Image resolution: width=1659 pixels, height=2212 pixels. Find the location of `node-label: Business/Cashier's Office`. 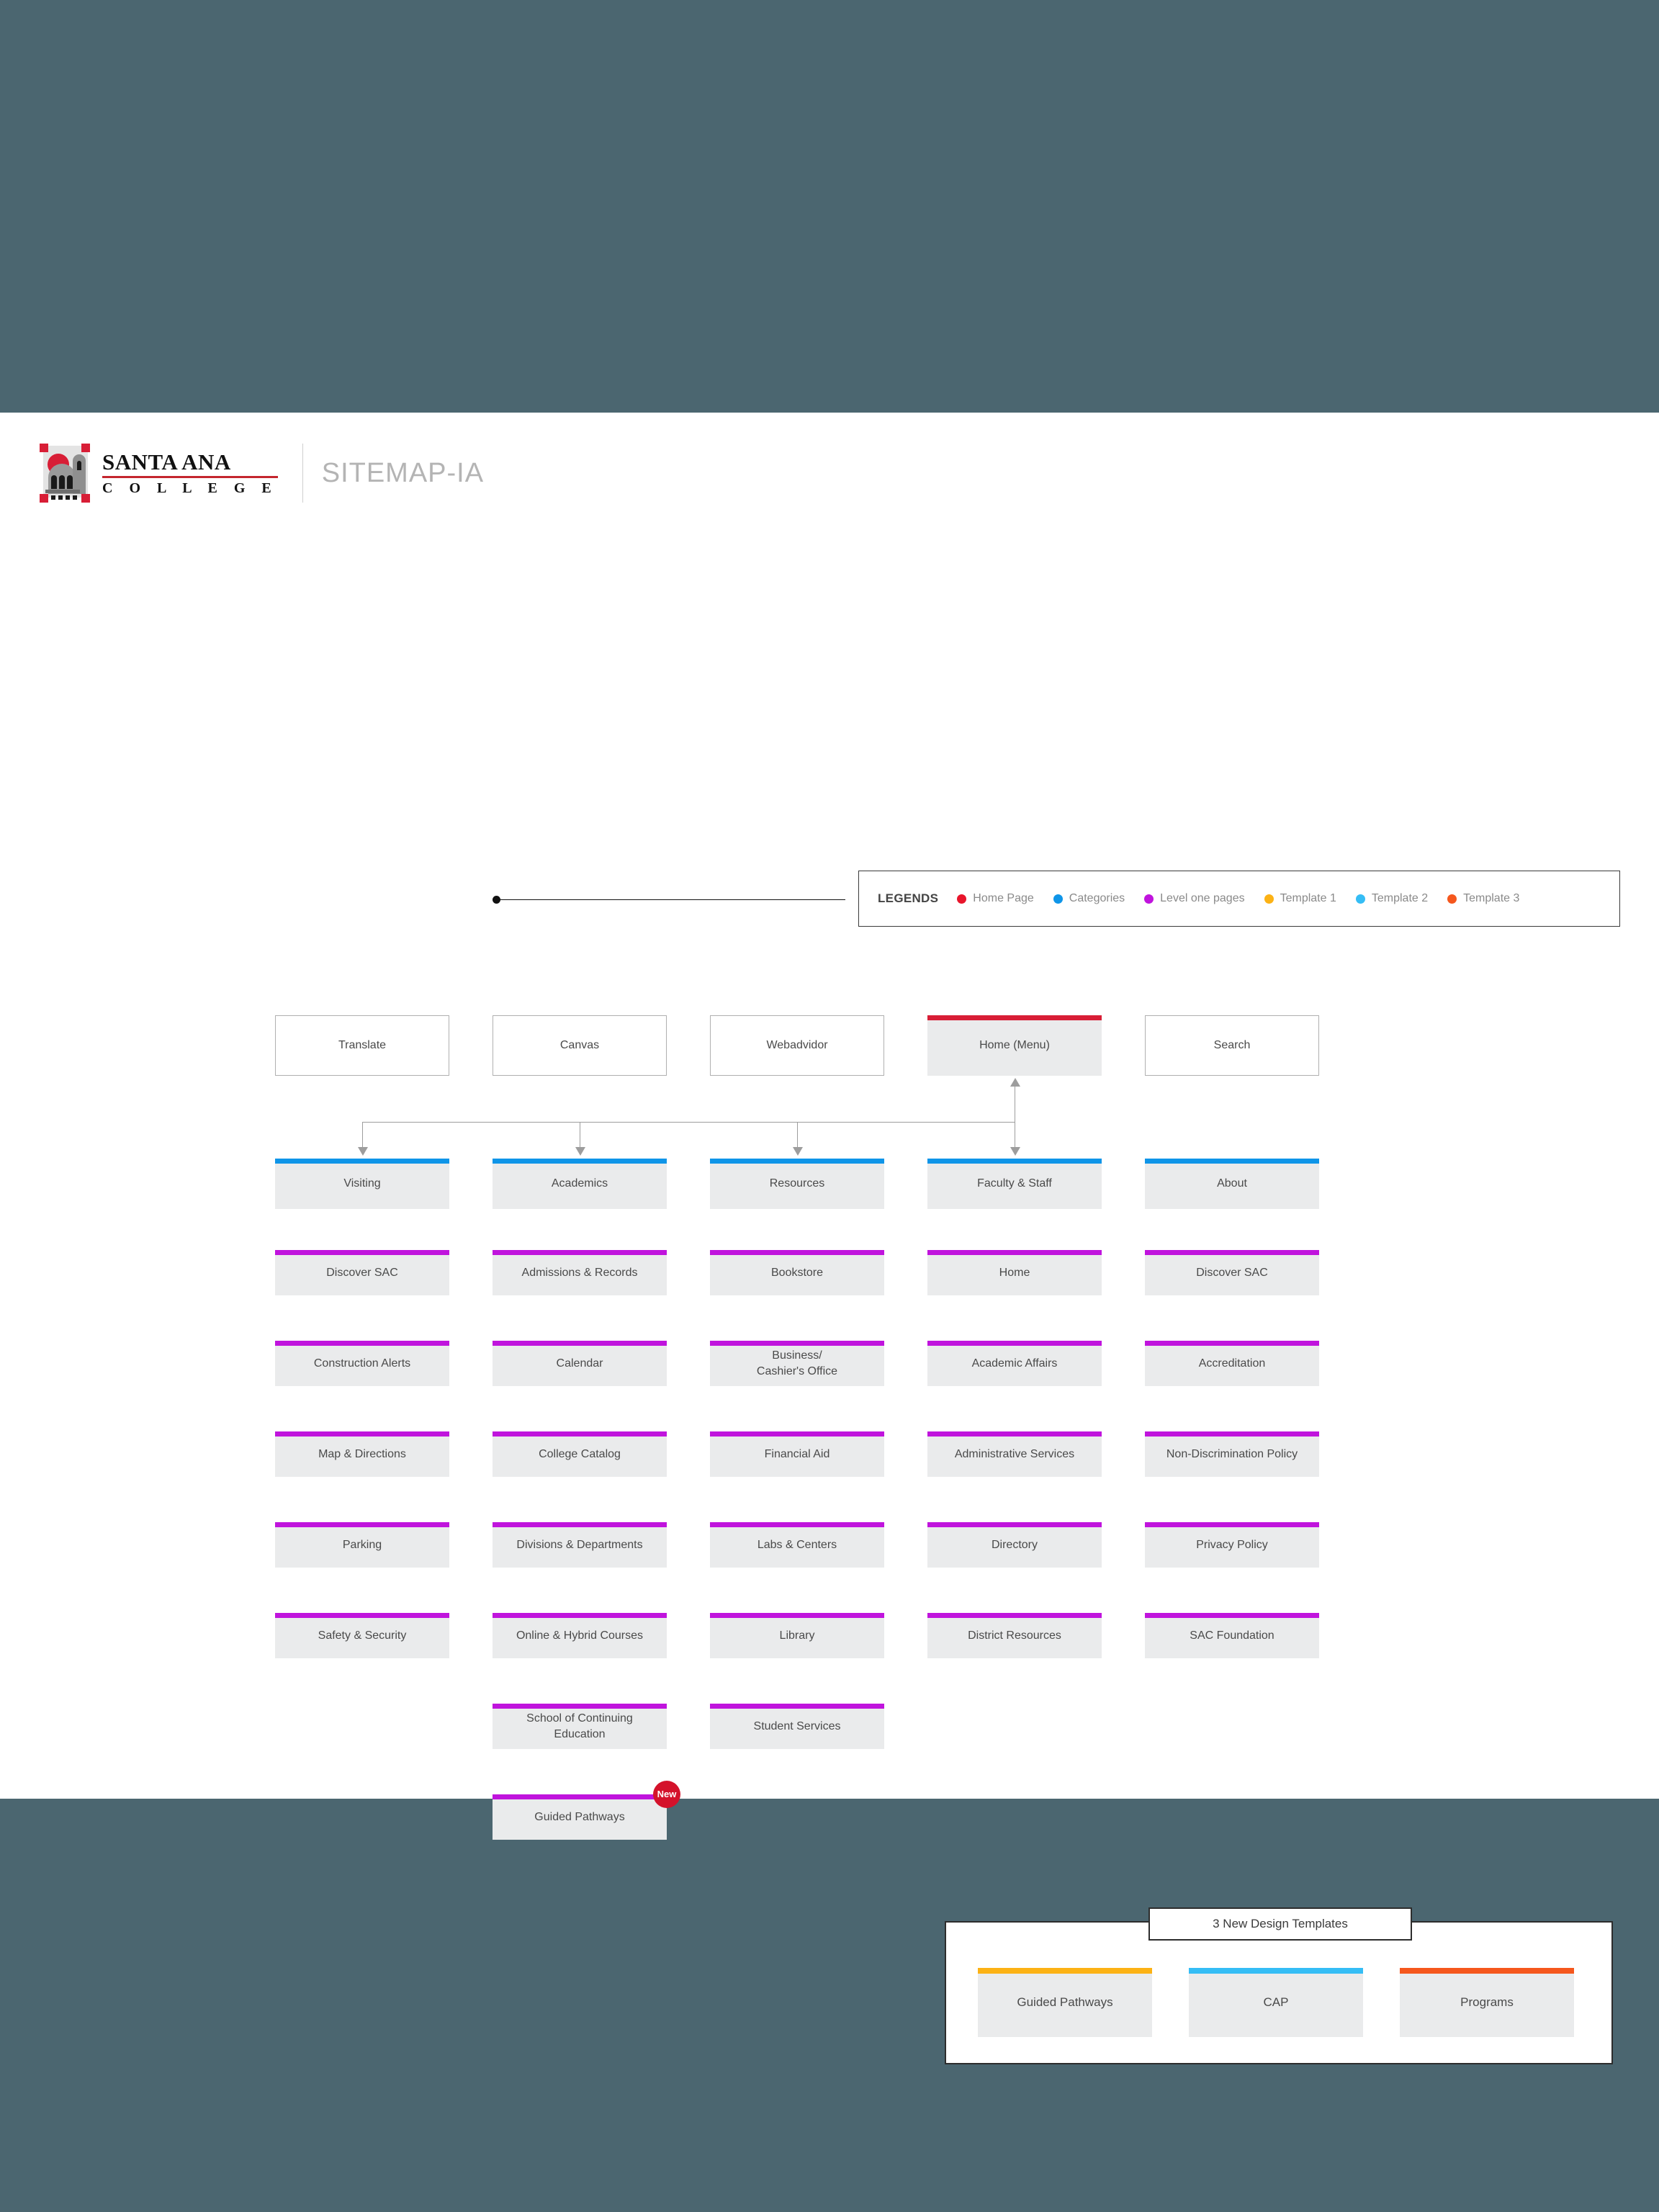

node-label: Business/Cashier's Office is located at coordinates (797, 1363).